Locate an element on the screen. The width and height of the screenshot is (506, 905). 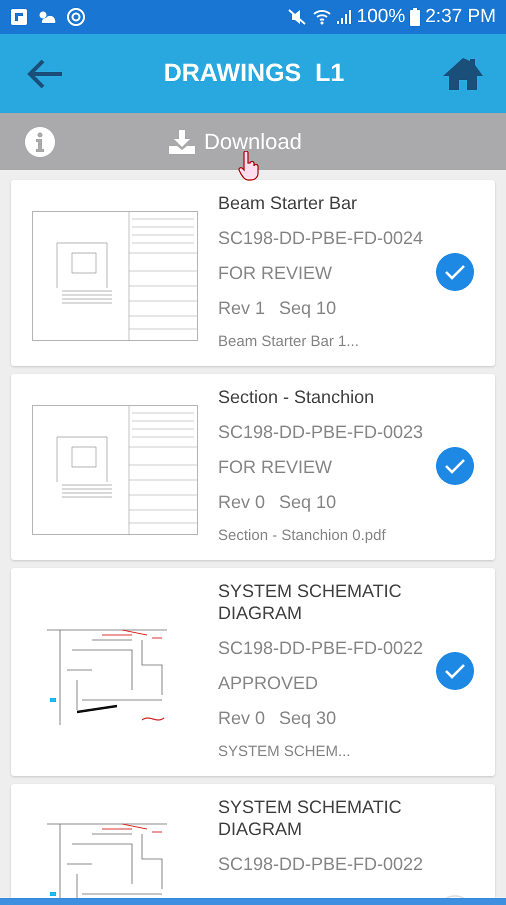
drawing-number: SC198-DD-PBE-FD-0023 is located at coordinates (321, 432).